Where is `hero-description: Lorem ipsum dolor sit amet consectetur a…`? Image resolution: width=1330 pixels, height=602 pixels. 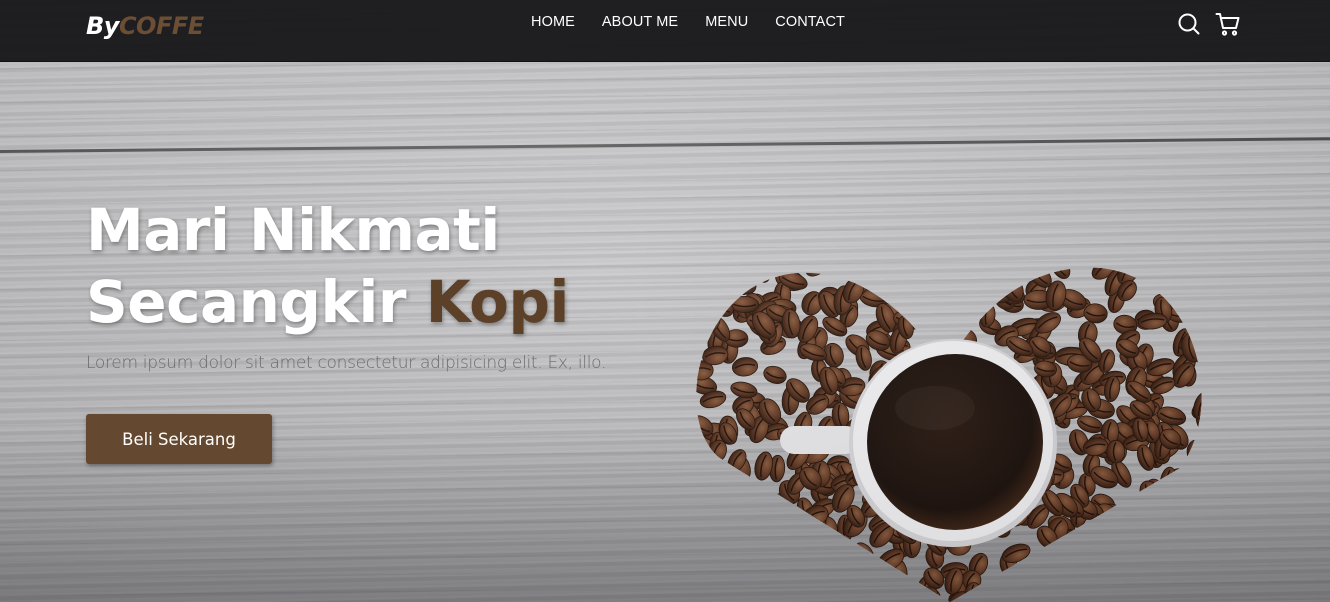
hero-description: Lorem ipsum dolor sit amet consectetur a… is located at coordinates (346, 363).